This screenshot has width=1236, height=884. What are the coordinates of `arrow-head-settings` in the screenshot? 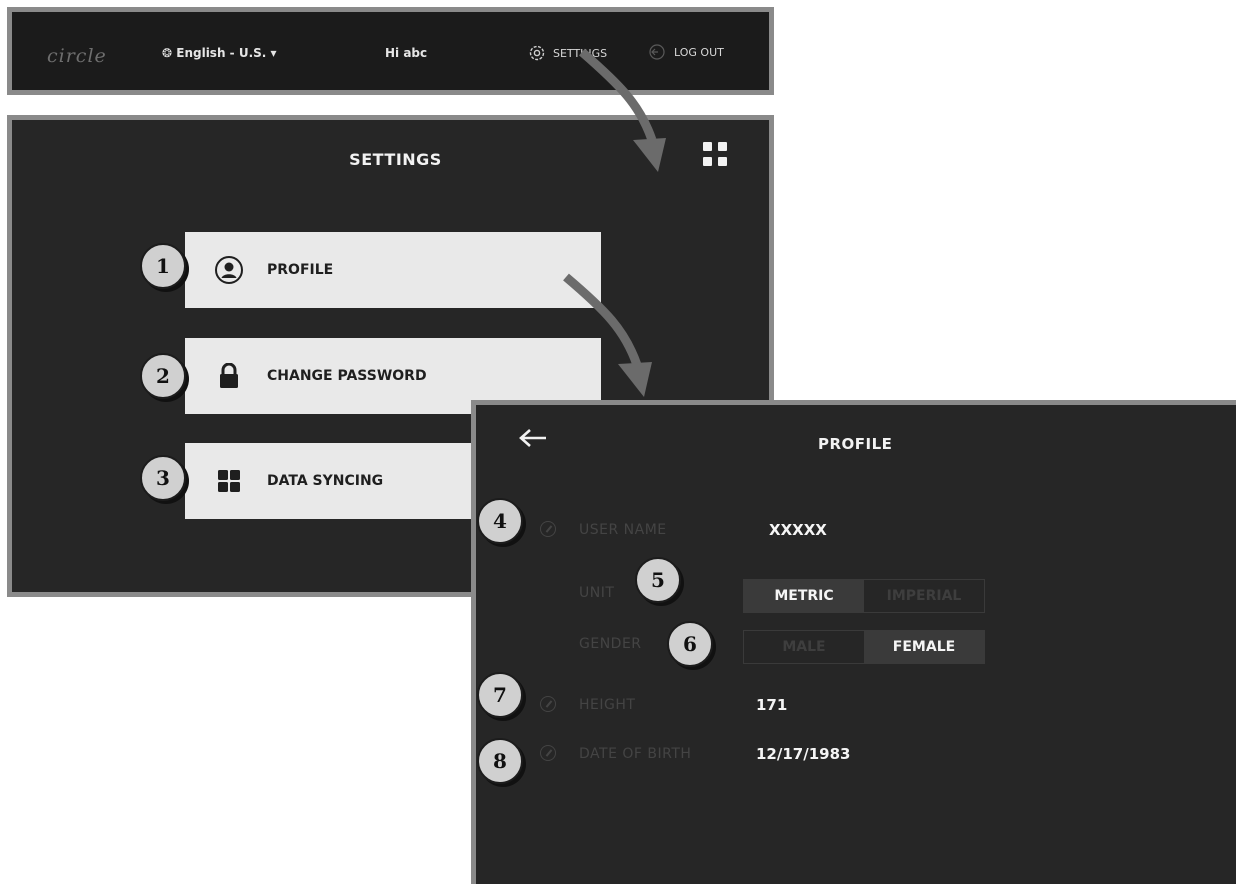 It's located at (649, 155).